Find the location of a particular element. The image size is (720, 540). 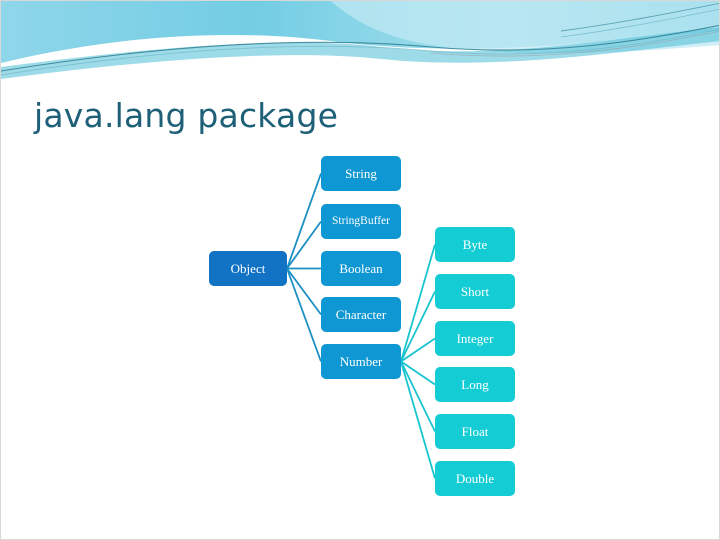

node-label: Boolean is located at coordinates (361, 268).